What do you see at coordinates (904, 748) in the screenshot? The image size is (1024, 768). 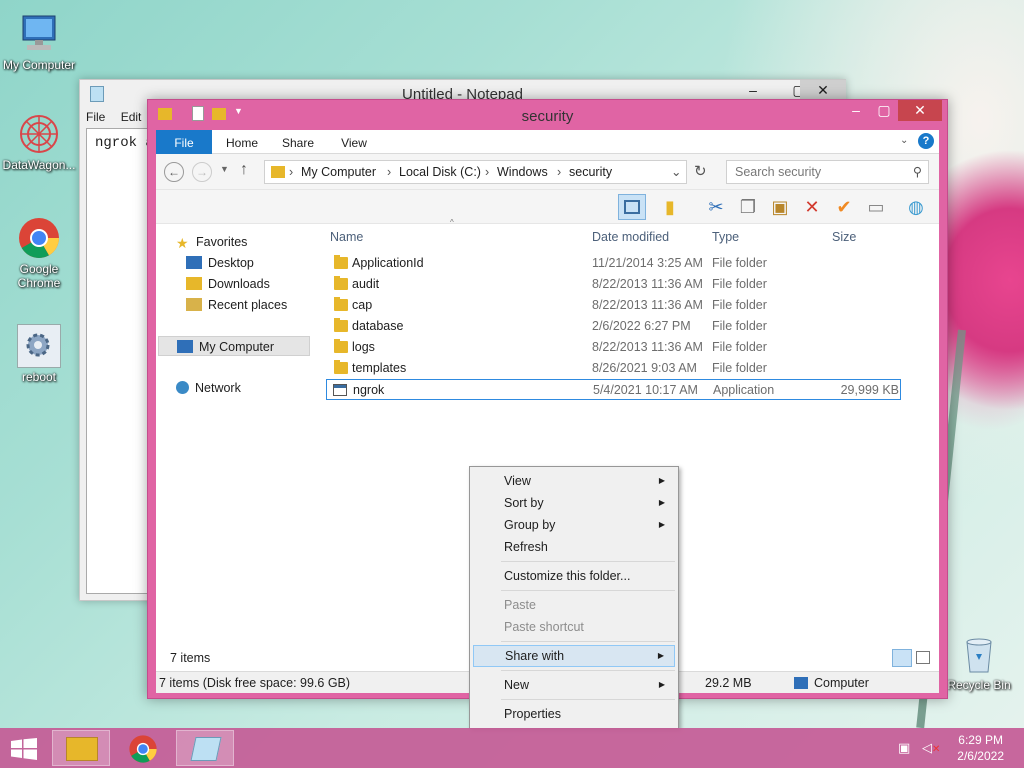 I see `network-tray-icon: ▣` at bounding box center [904, 748].